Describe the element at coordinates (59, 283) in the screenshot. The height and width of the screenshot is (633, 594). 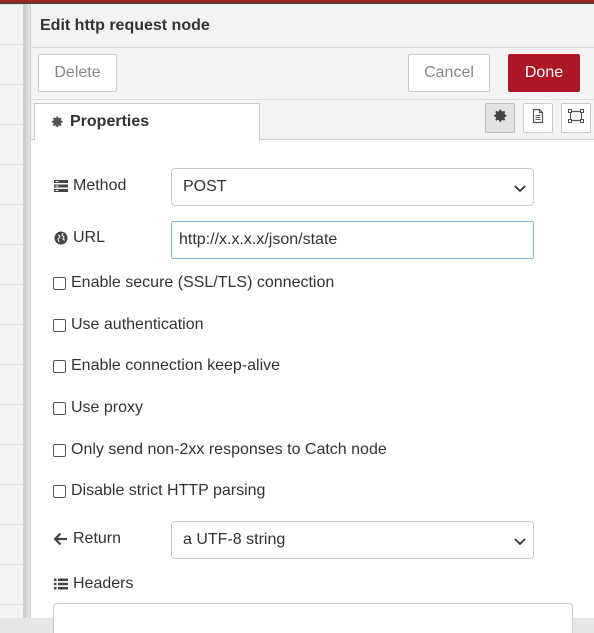
I see `ssl-checkbox` at that location.